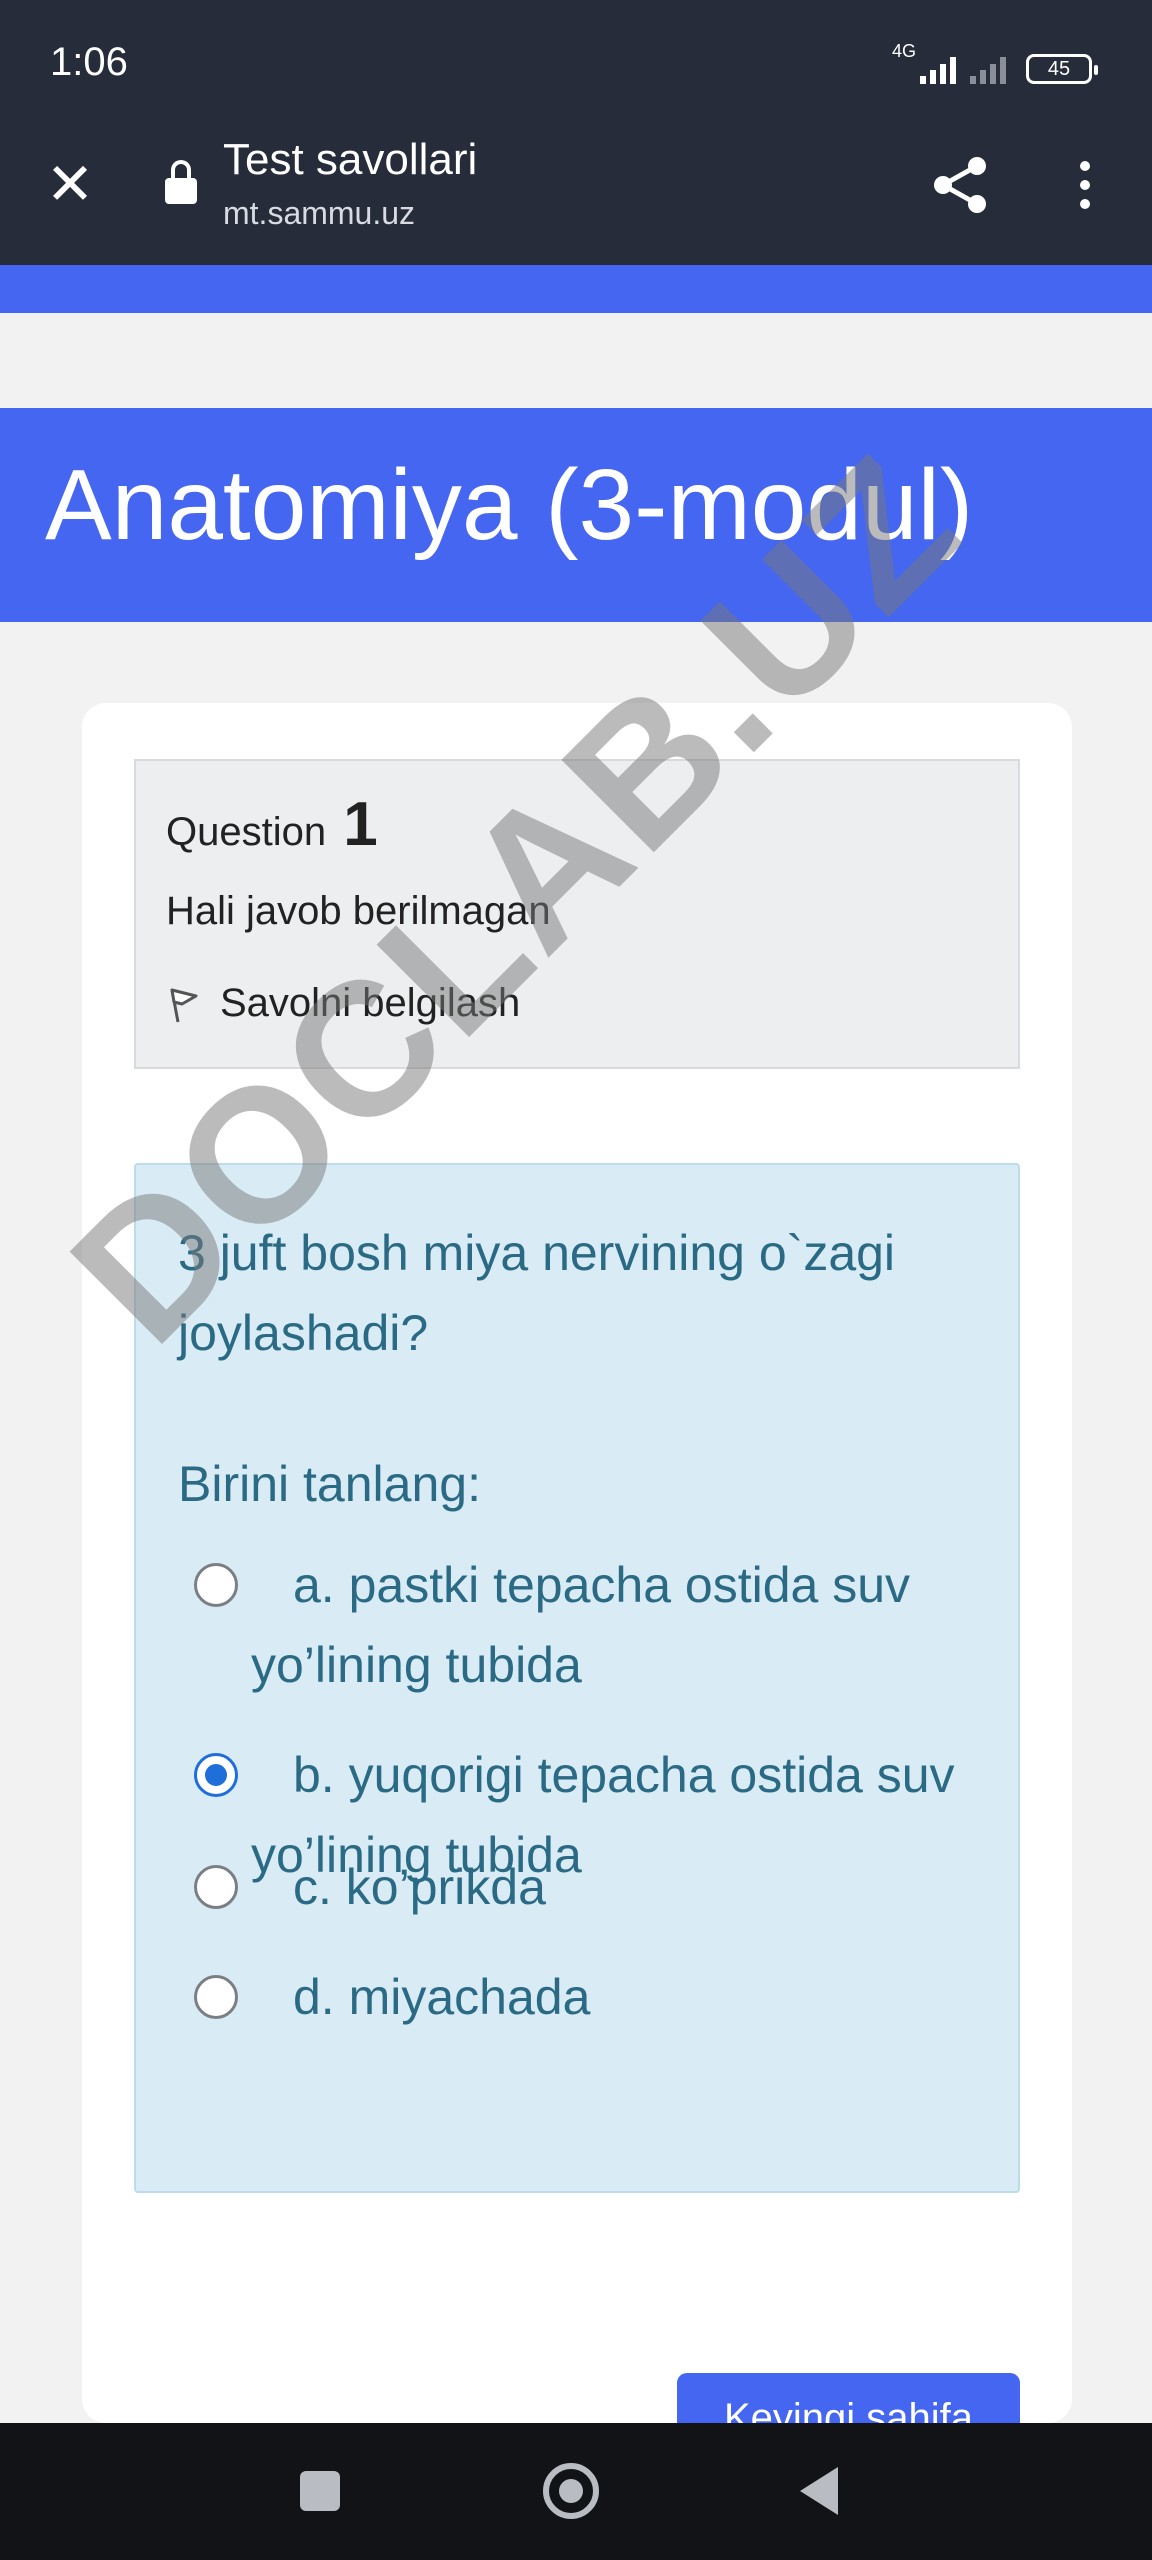 The image size is (1152, 2560). Describe the element at coordinates (576, 62) in the screenshot. I see `status-bar: 1:06 4G 45` at that location.